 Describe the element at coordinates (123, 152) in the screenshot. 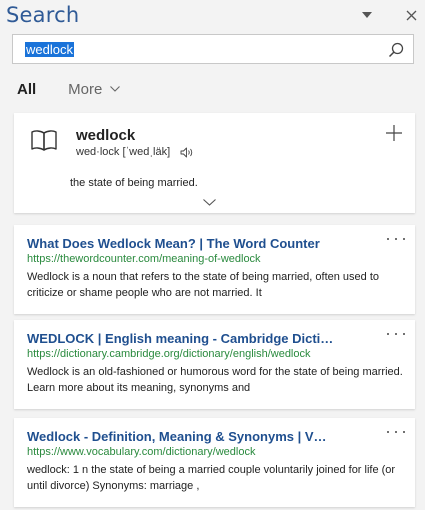

I see `pronunciation-text: wed·lock [ˈwedˌläk]` at that location.